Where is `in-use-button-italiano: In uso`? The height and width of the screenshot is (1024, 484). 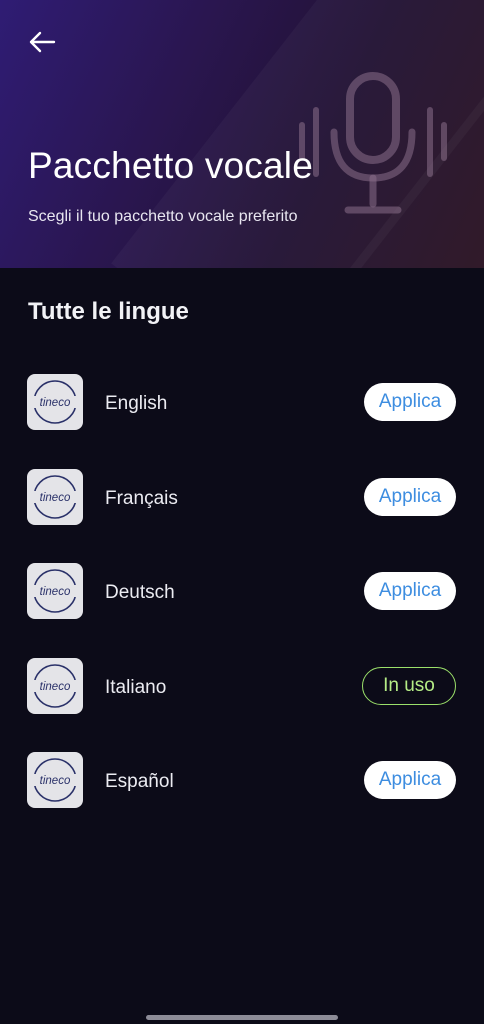 in-use-button-italiano: In uso is located at coordinates (409, 685).